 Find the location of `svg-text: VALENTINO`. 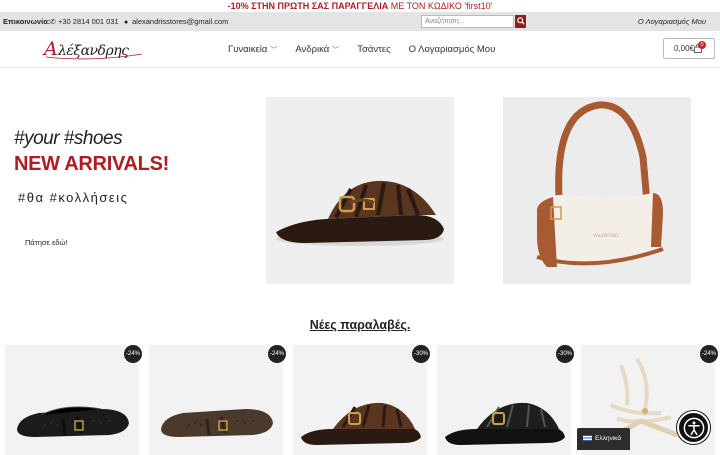

svg-text: VALENTINO is located at coordinates (606, 236).